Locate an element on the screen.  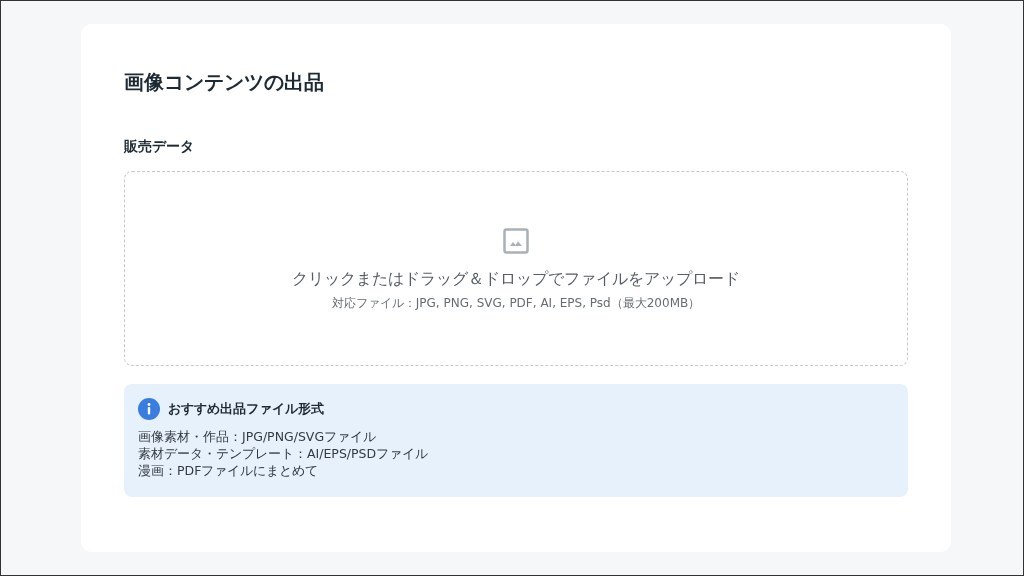
upload-instruction: クリックまたはドラッグ＆ドロップでファイルをアップロード is located at coordinates (516, 279).